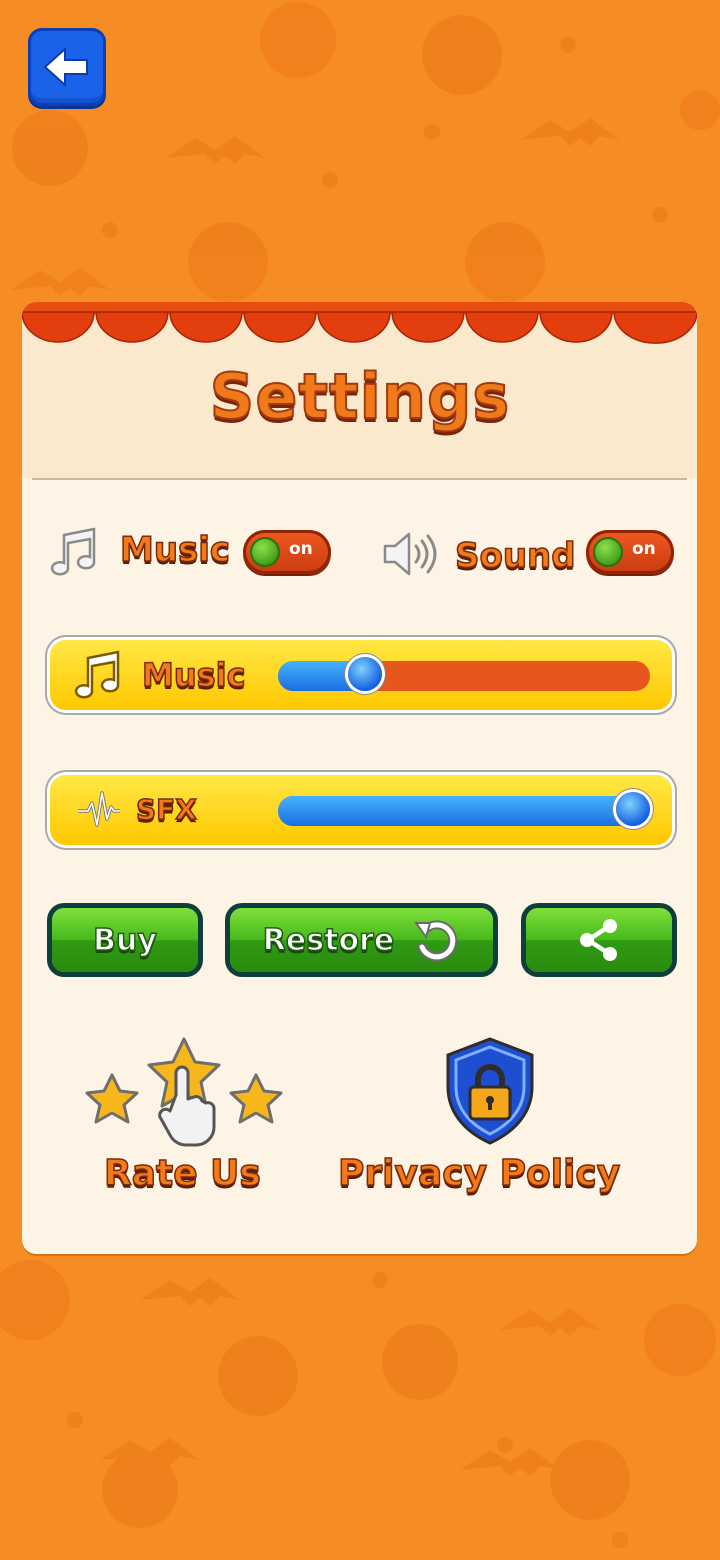  What do you see at coordinates (490, 1091) in the screenshot?
I see `shield-lock-icon` at bounding box center [490, 1091].